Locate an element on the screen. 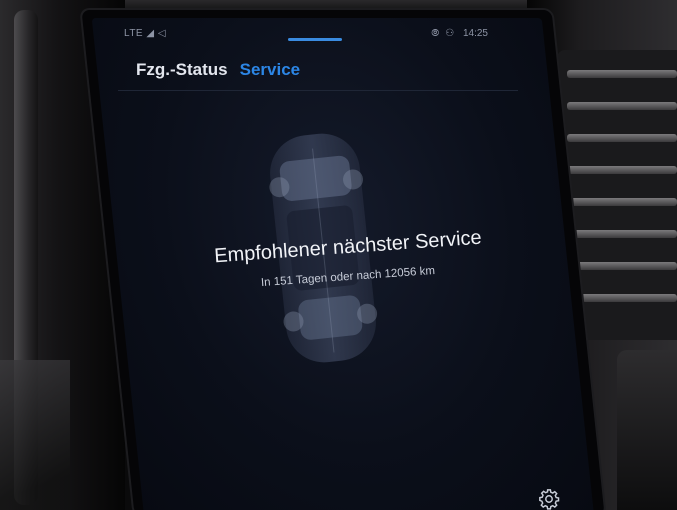  person-icon: ⚇ is located at coordinates (450, 33).